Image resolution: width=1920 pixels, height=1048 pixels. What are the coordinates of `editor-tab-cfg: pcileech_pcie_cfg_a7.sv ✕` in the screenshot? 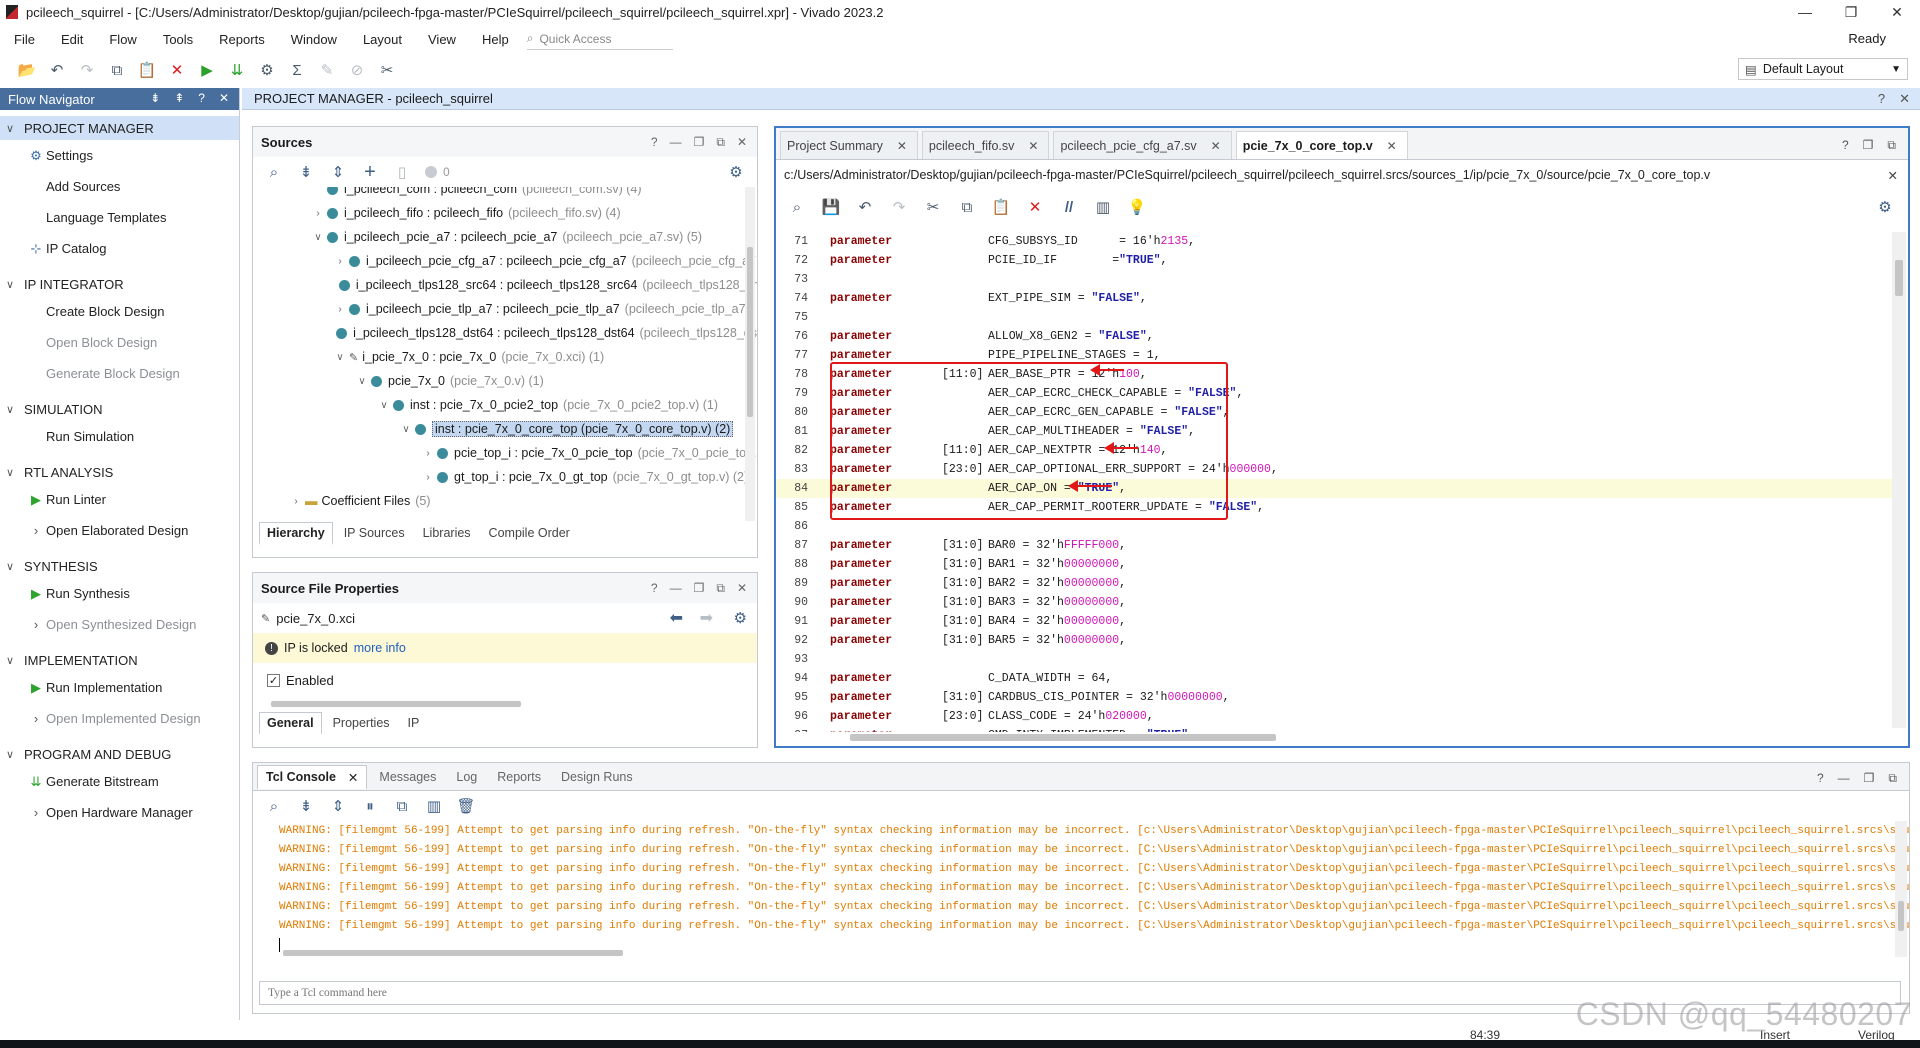 It's located at (1142, 145).